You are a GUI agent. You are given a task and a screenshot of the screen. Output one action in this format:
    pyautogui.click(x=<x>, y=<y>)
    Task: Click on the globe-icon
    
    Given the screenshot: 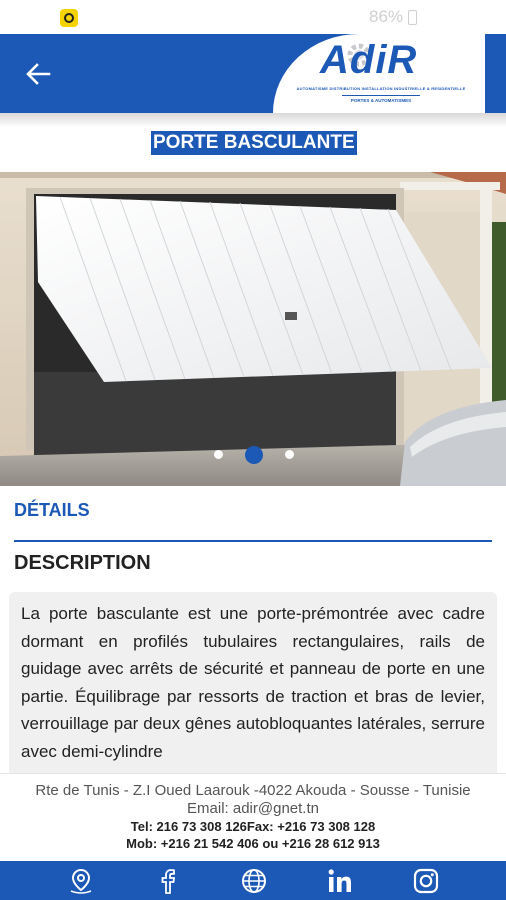 What is the action you would take?
    pyautogui.click(x=254, y=881)
    